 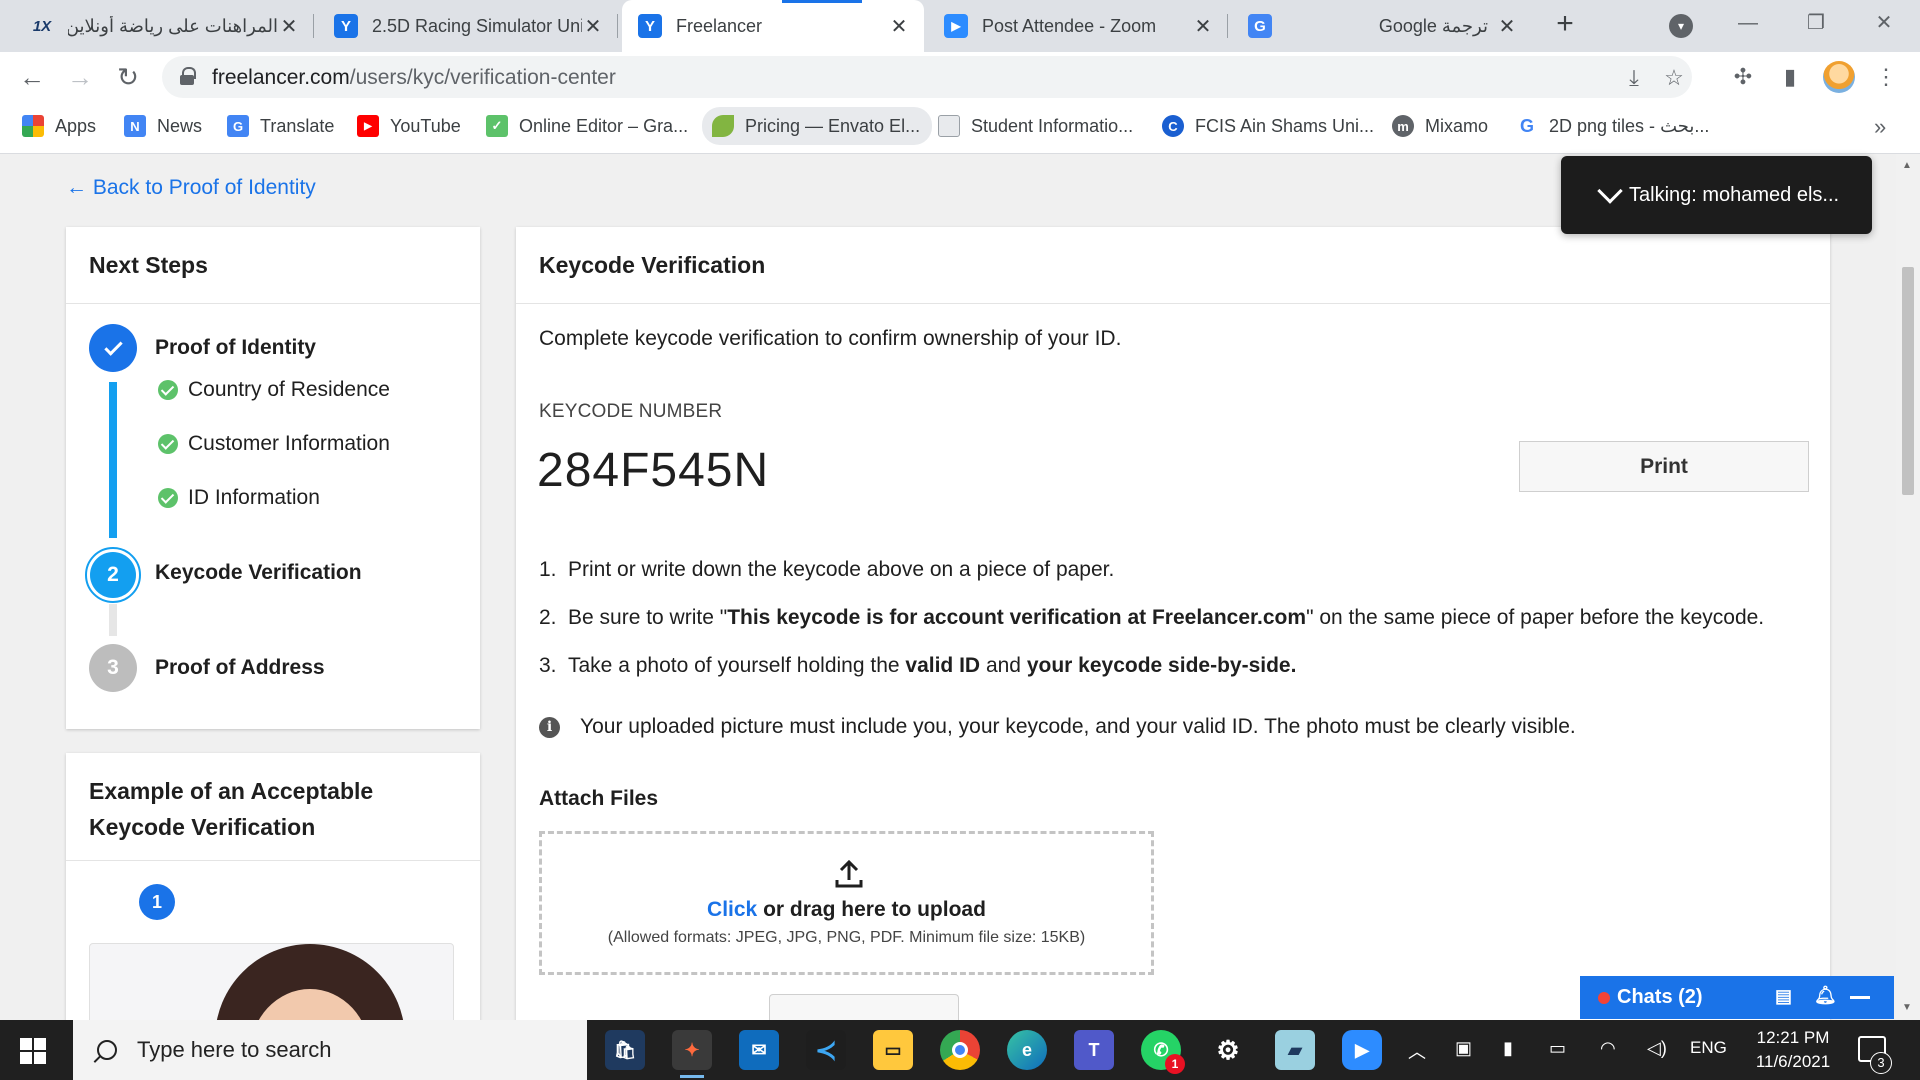 I want to click on bookmarks-overflow-icon: », so click(x=1880, y=127).